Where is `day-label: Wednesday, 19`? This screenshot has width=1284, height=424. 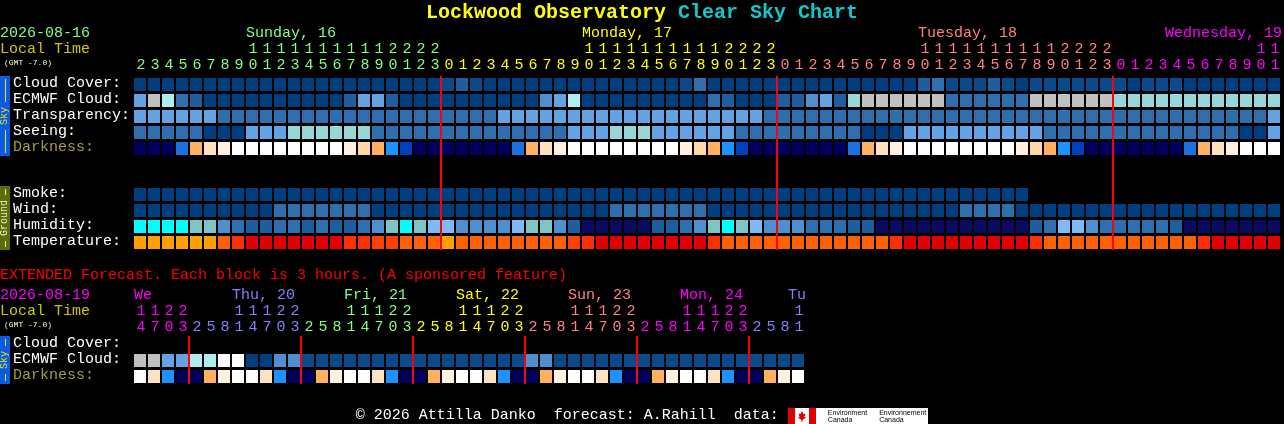 day-label: Wednesday, 19 is located at coordinates (1223, 34).